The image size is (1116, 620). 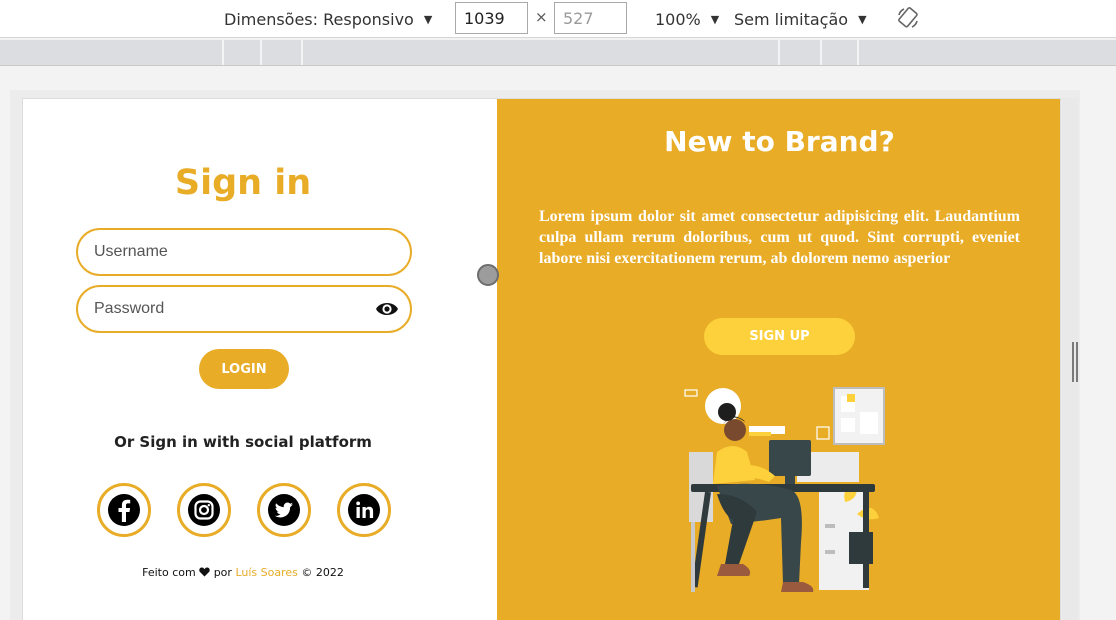 I want to click on twitter-button, so click(x=284, y=510).